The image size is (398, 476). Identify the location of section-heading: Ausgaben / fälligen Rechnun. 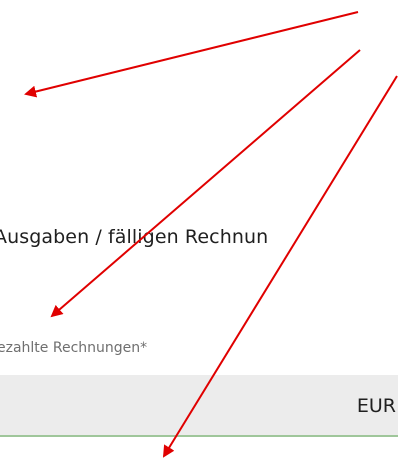
(134, 237).